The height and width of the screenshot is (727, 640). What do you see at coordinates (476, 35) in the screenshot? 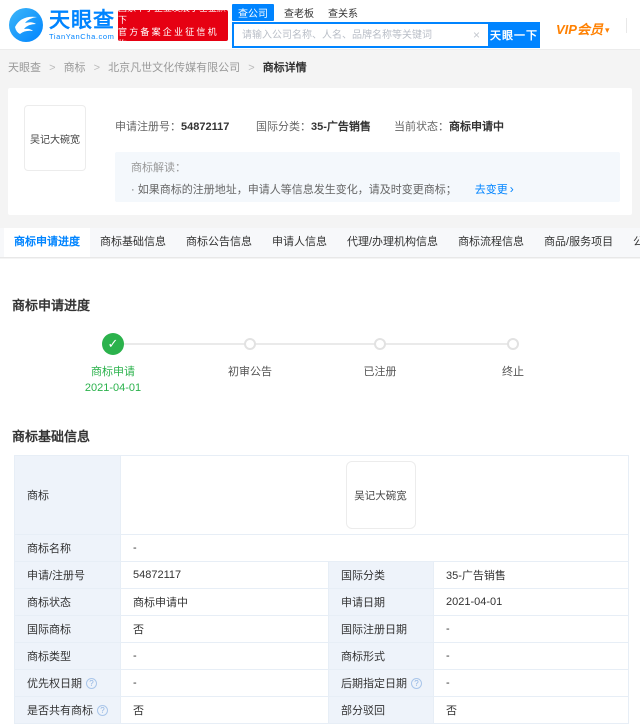
I see `clear-icon: ×` at bounding box center [476, 35].